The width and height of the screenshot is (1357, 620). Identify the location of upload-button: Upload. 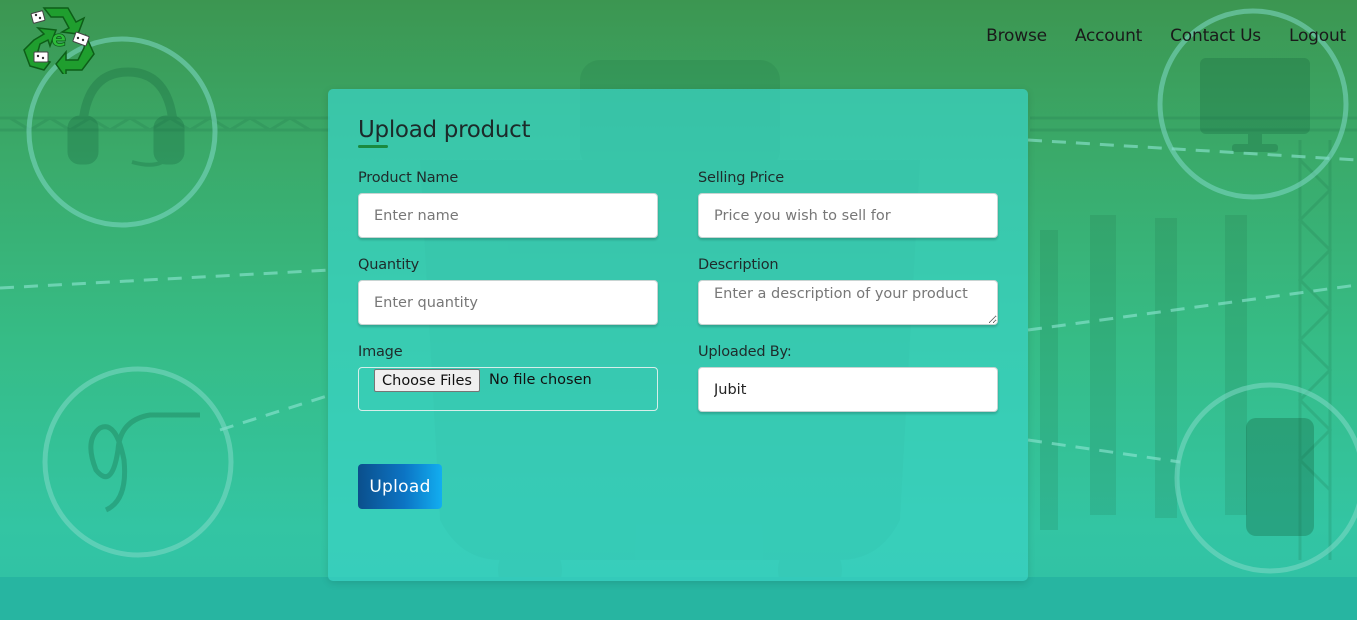
(400, 486).